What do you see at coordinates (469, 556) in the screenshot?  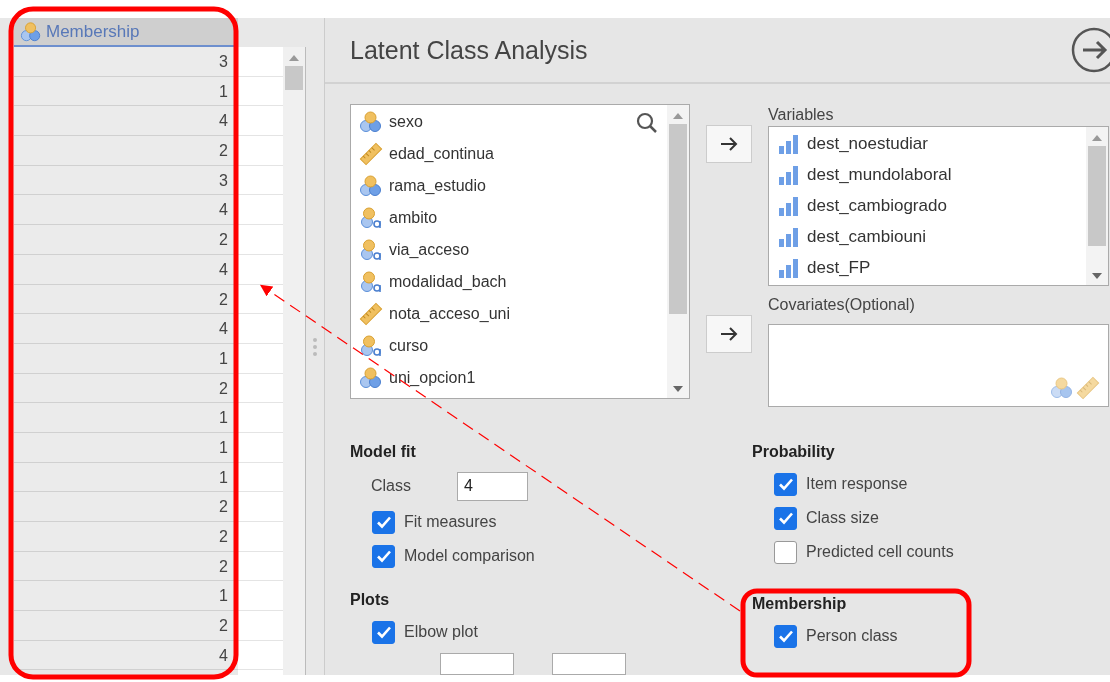 I see `option-label: Model comparison` at bounding box center [469, 556].